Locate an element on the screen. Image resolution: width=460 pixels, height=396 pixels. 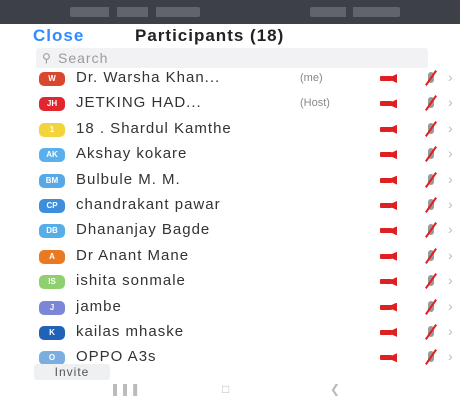
home-icon: □ is located at coordinates (225, 389).